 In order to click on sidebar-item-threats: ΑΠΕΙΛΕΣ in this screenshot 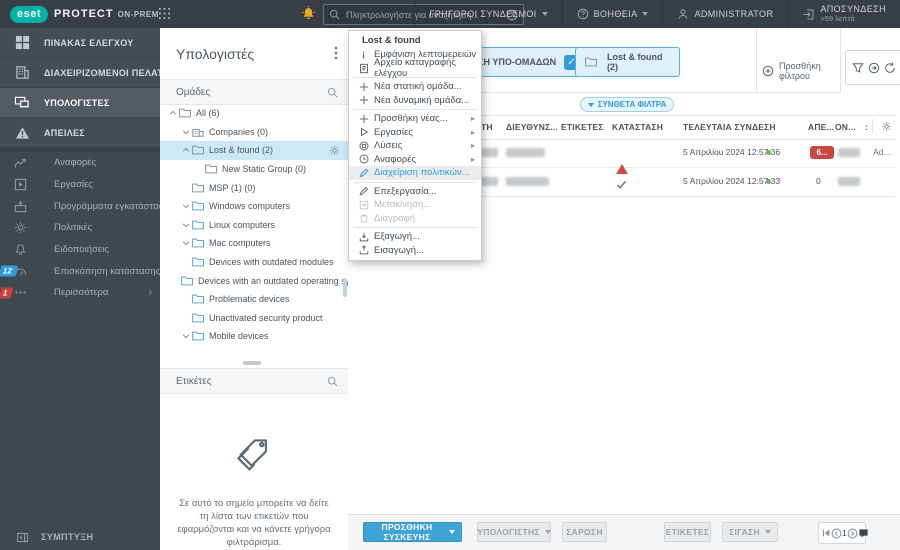, I will do `click(80, 133)`.